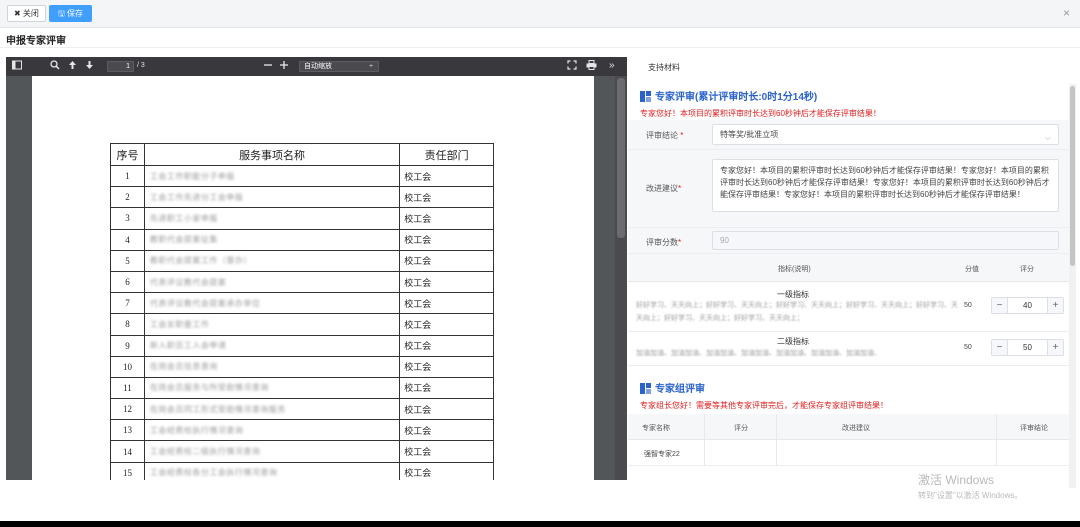 This screenshot has width=1080, height=527. What do you see at coordinates (272, 154) in the screenshot?
I see `header-name: 服务事项名称` at bounding box center [272, 154].